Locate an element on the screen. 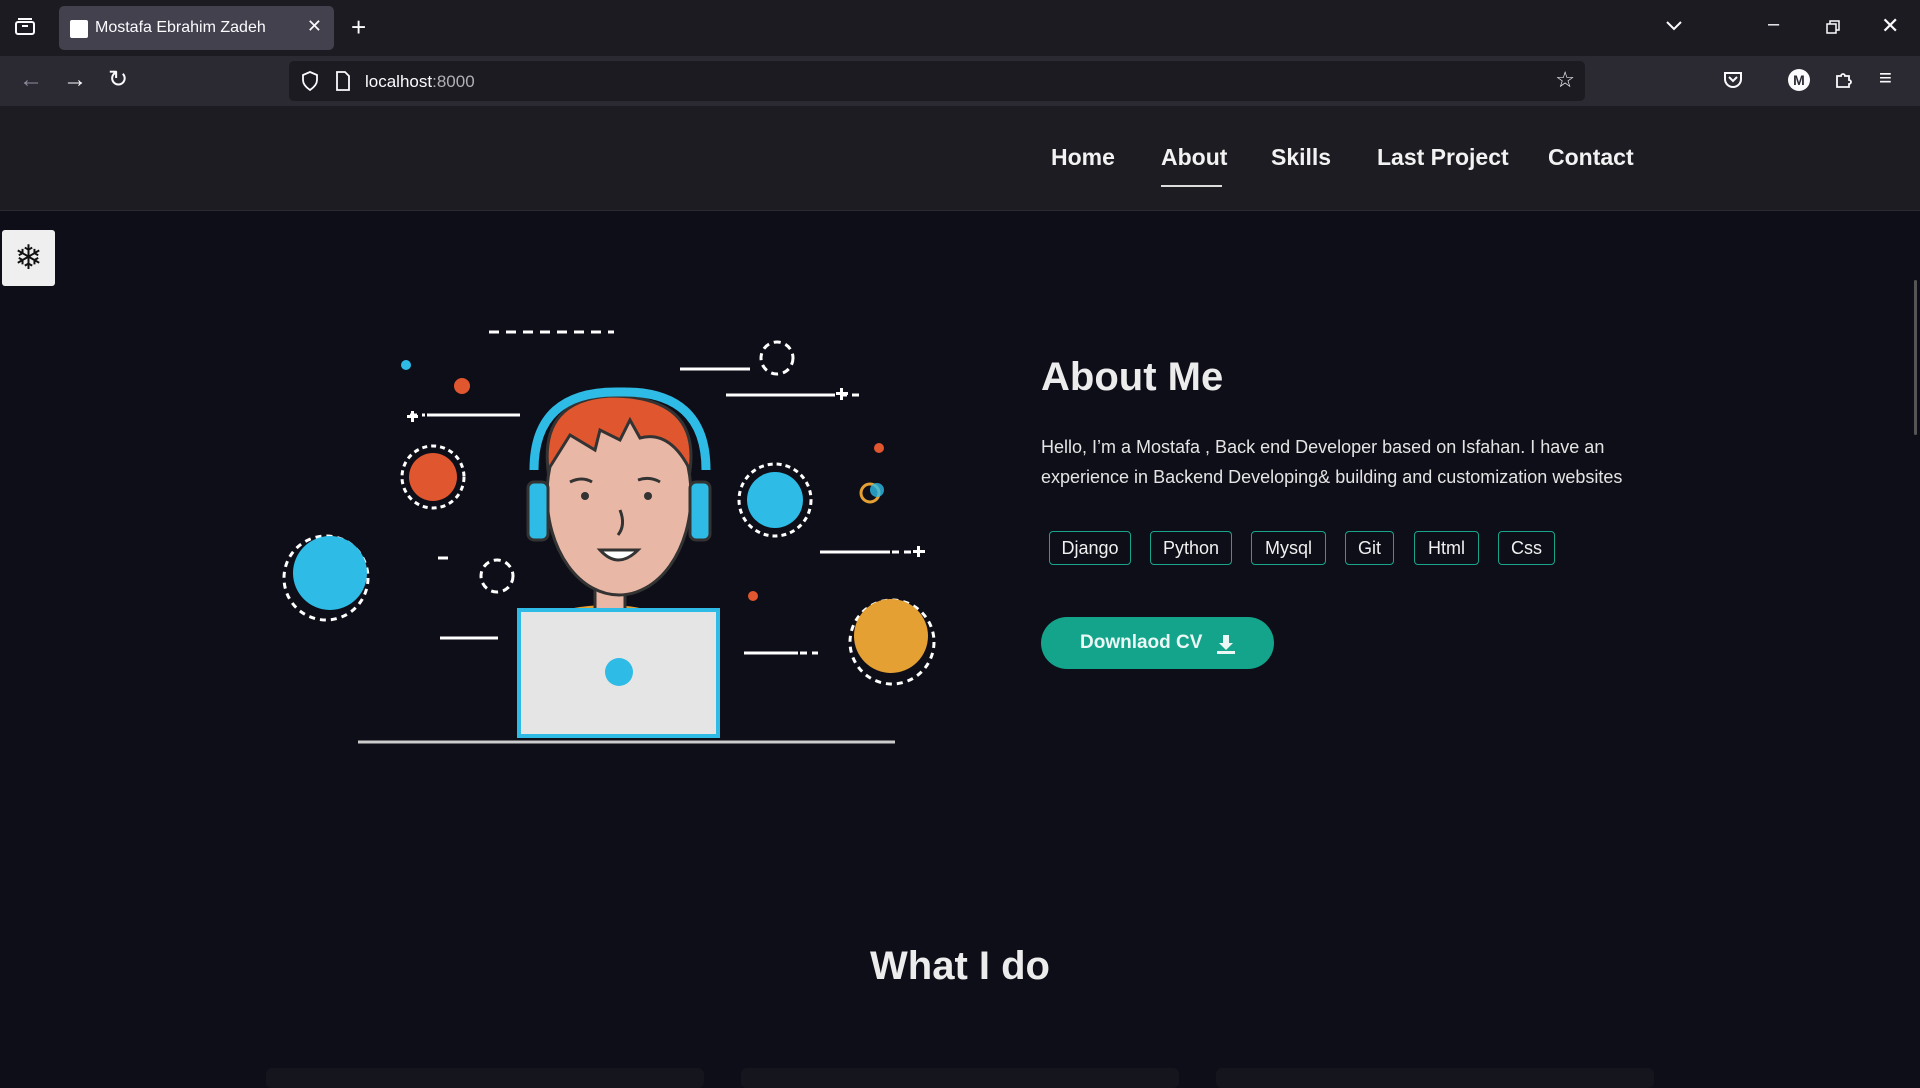 The image size is (1920, 1088). nav-about: About is located at coordinates (1194, 157).